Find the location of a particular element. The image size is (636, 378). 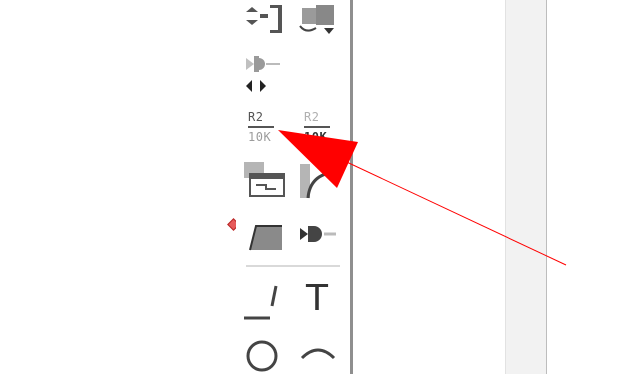

meter-box-tool is located at coordinates (264, 180).